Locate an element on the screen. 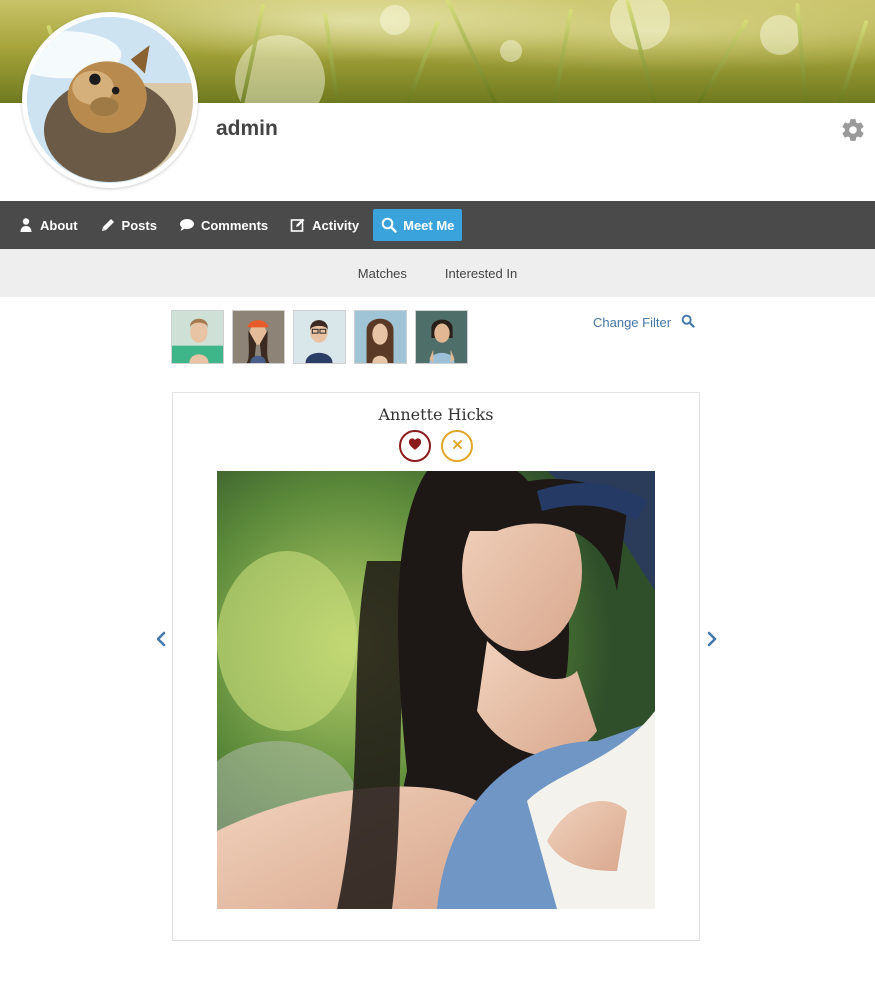 The image size is (875, 1000). nav-about: About is located at coordinates (48, 225).